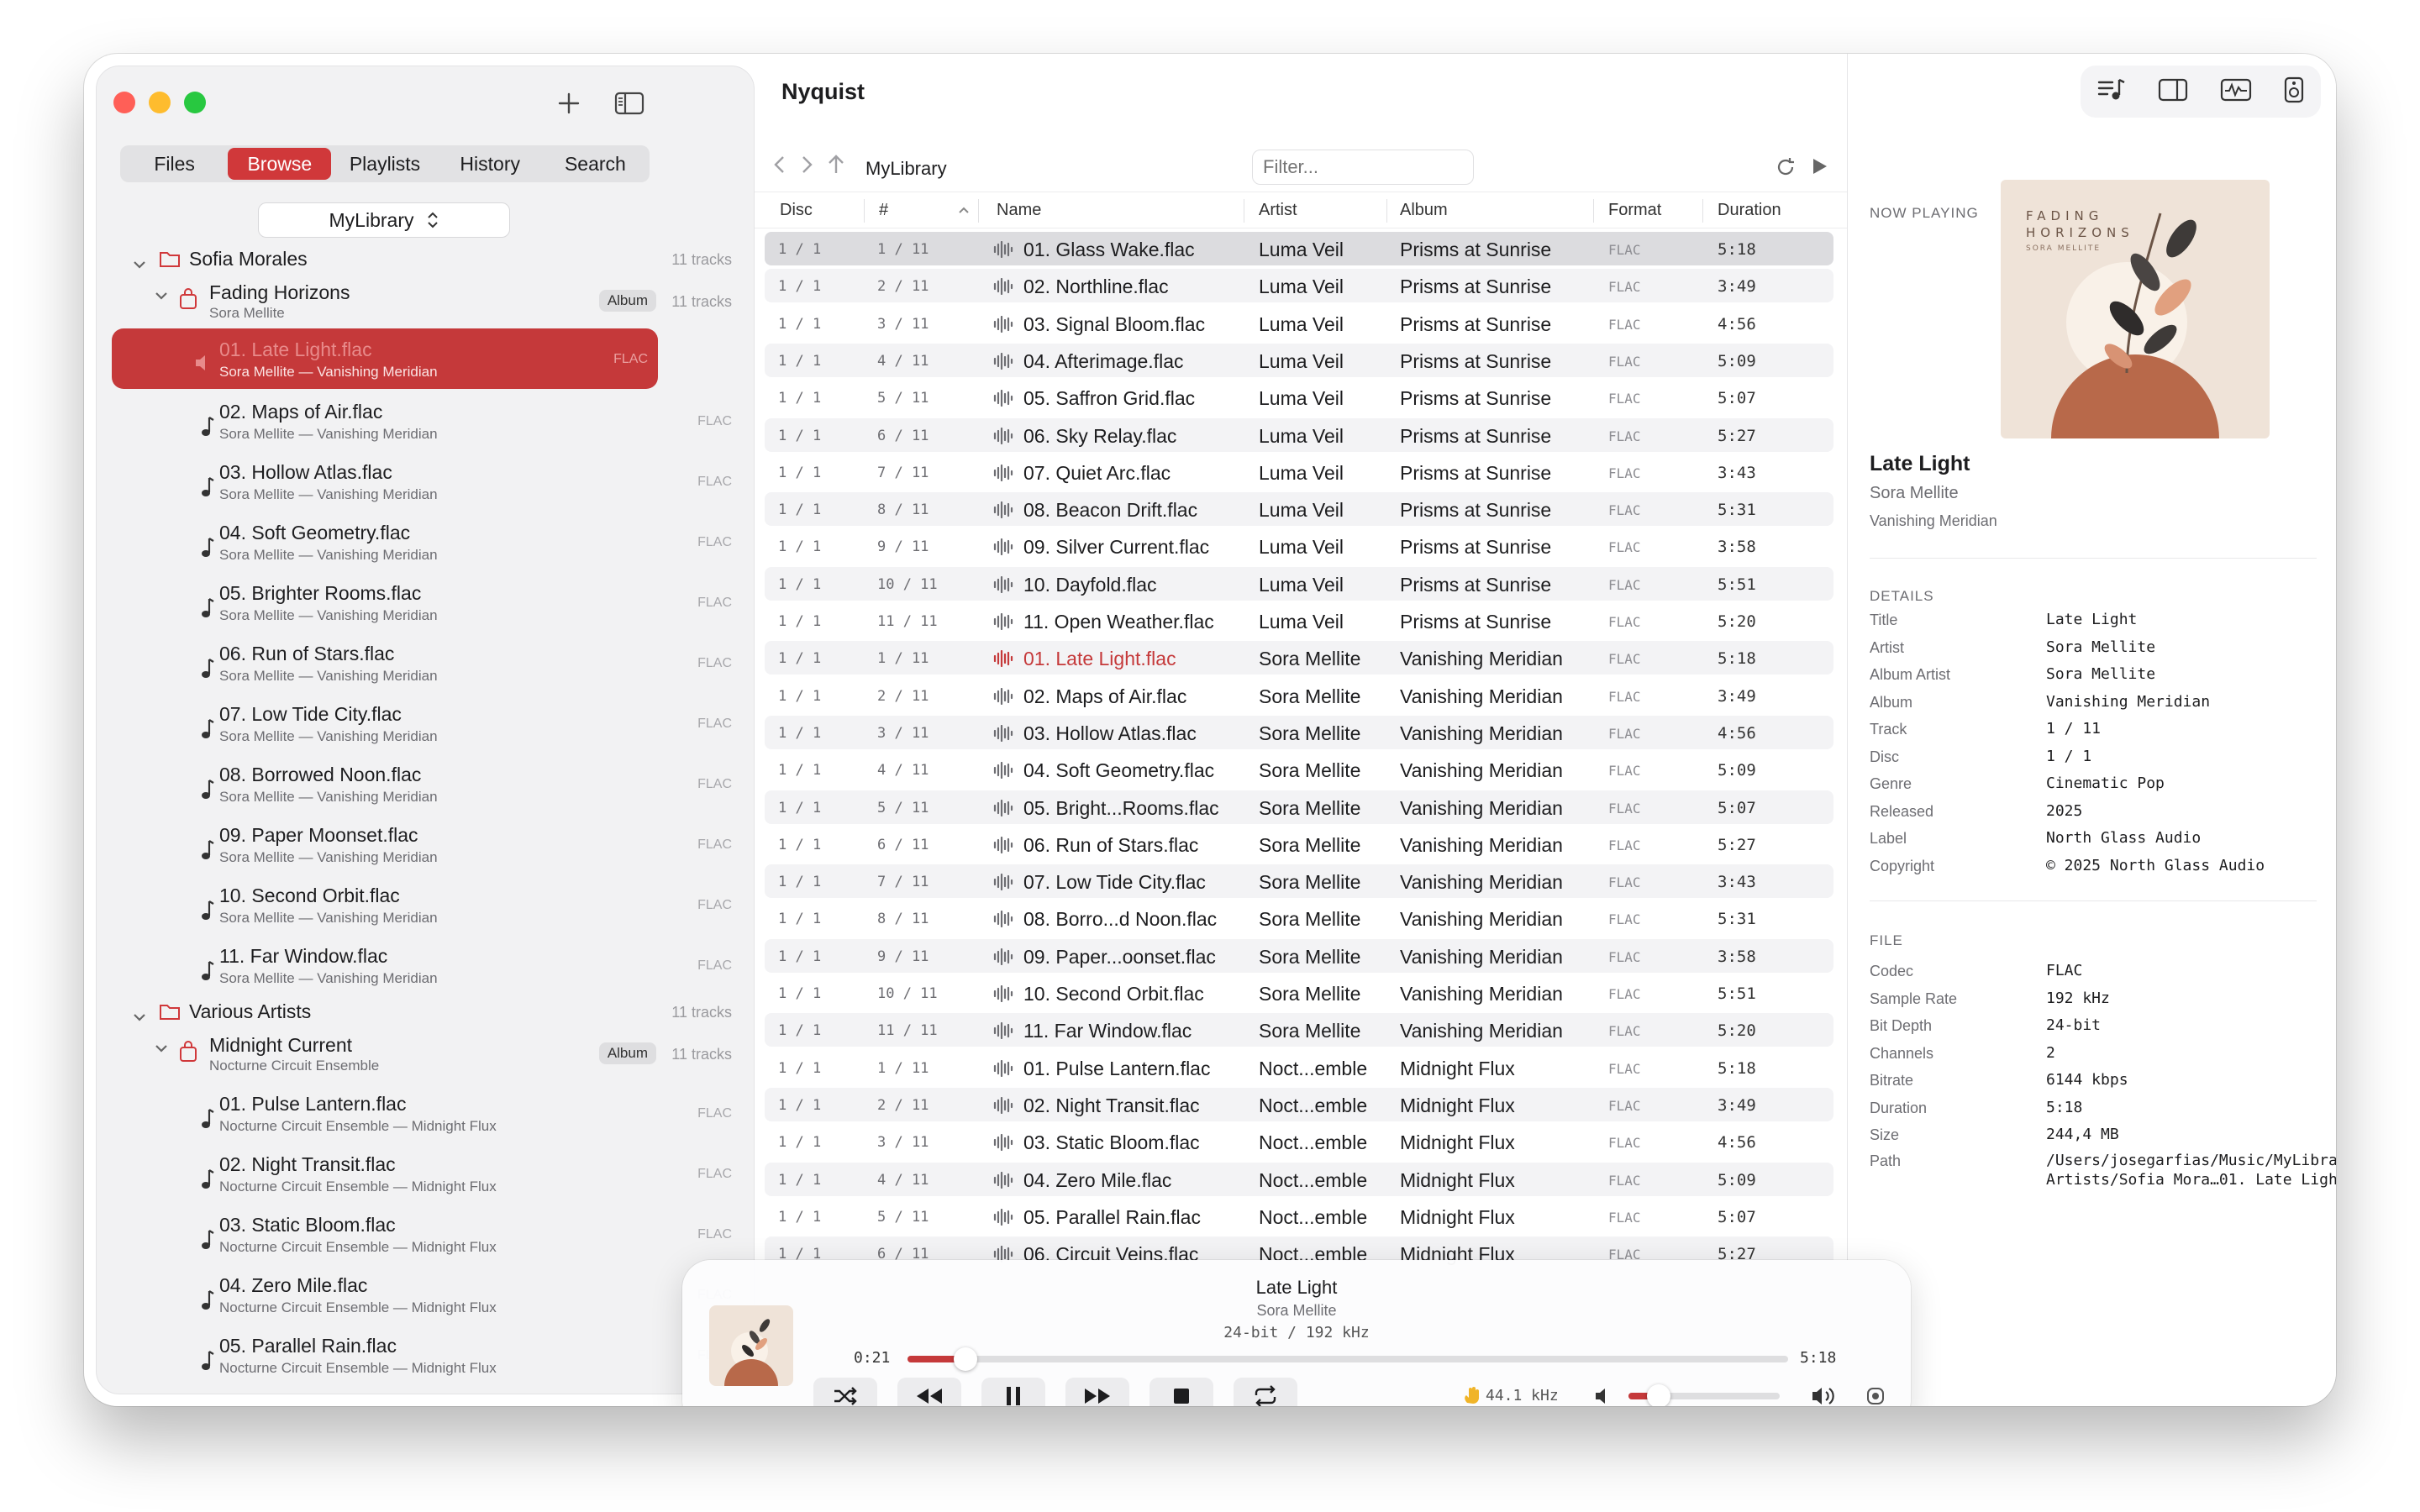 The image size is (2420, 1512). I want to click on stop-button, so click(1181, 1392).